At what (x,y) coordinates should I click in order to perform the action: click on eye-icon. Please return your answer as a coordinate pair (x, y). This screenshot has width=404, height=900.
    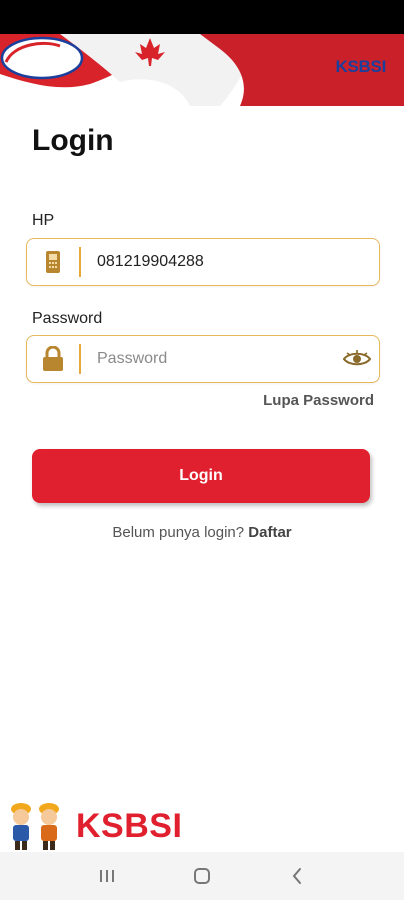
    Looking at the image, I should click on (357, 359).